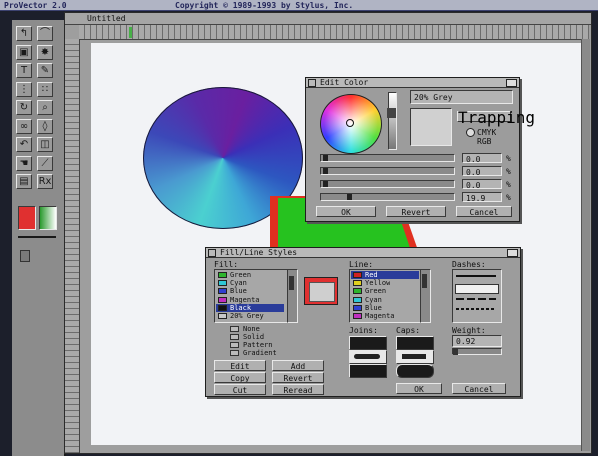 This screenshot has width=598, height=456. I want to click on fill-type-label: None, so click(251, 329).